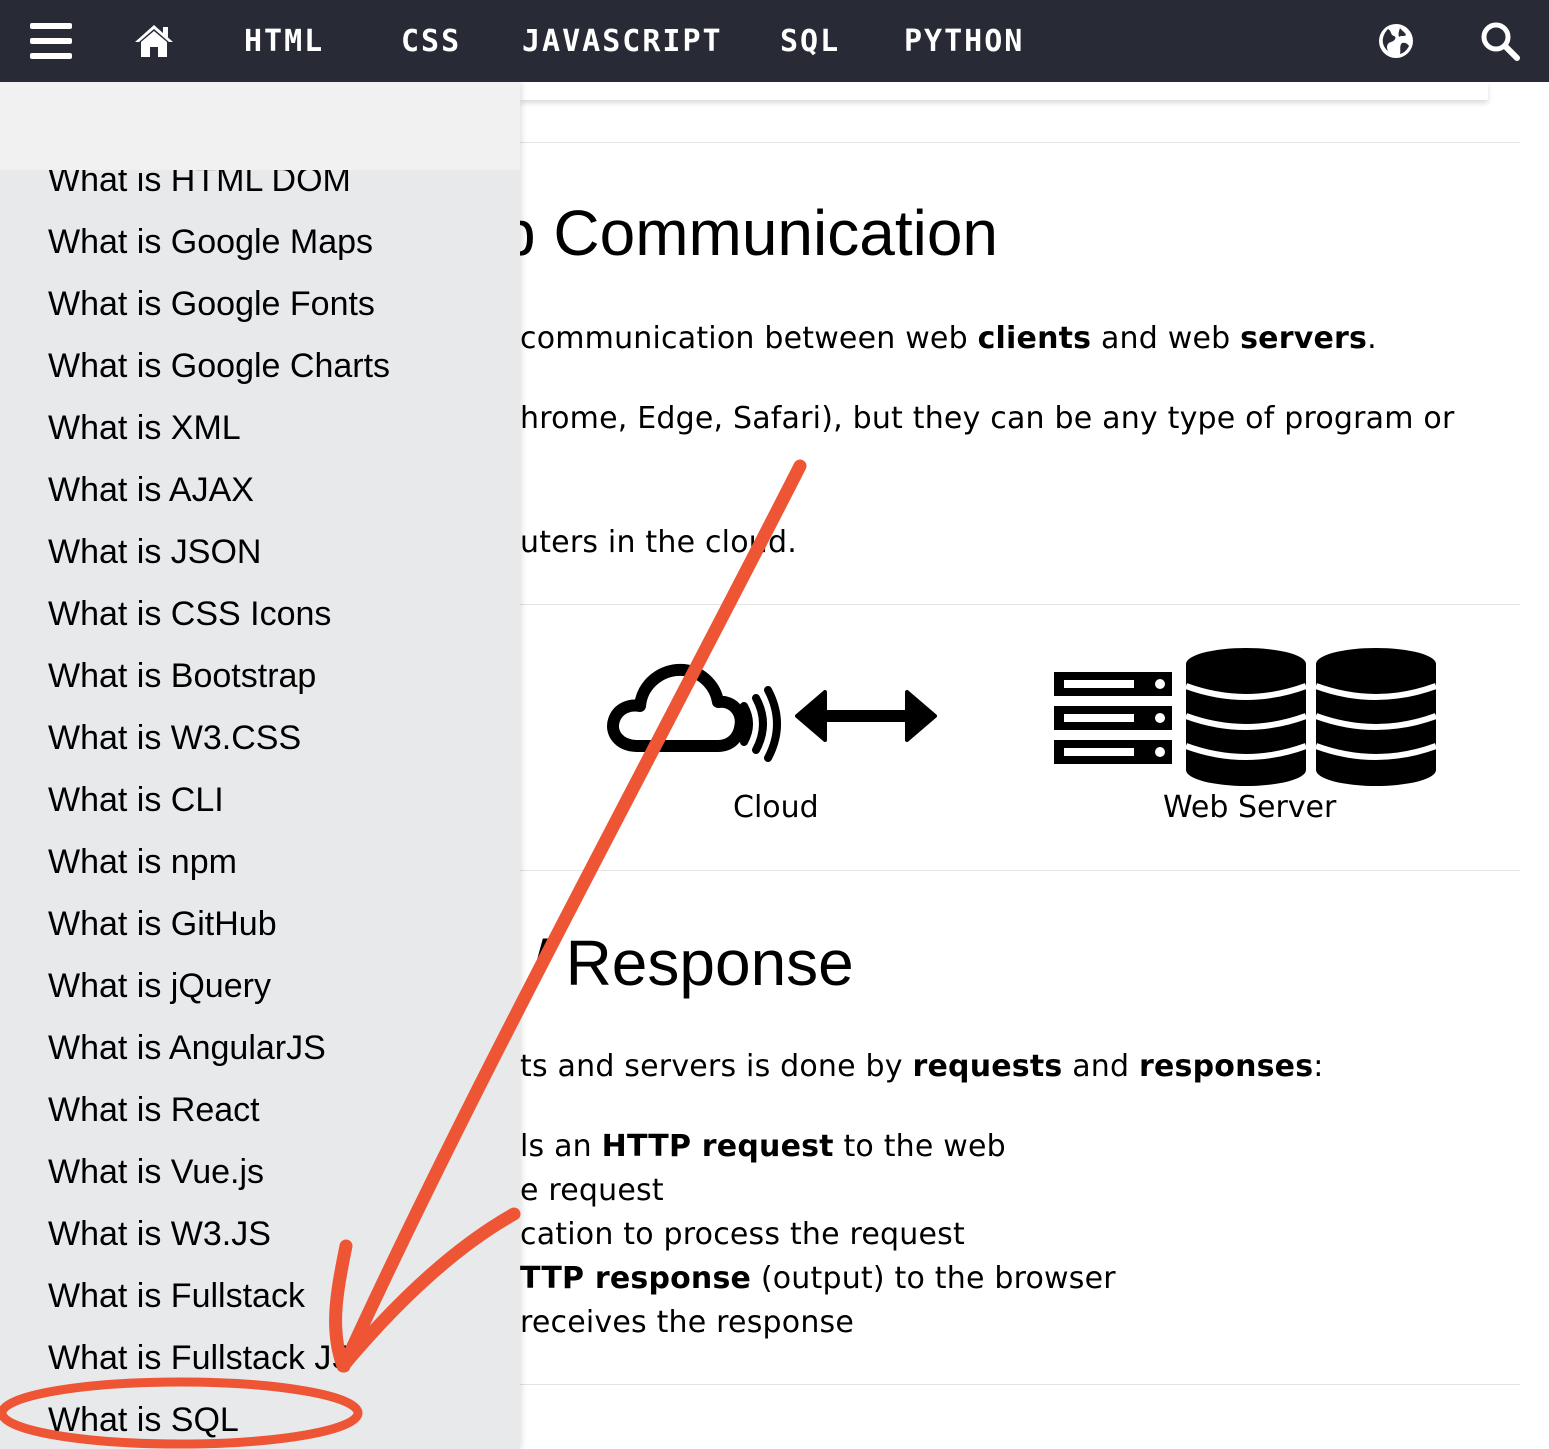  I want to click on sidebar-item-fullstack-js: What is Fullstack JS, so click(201, 1358).